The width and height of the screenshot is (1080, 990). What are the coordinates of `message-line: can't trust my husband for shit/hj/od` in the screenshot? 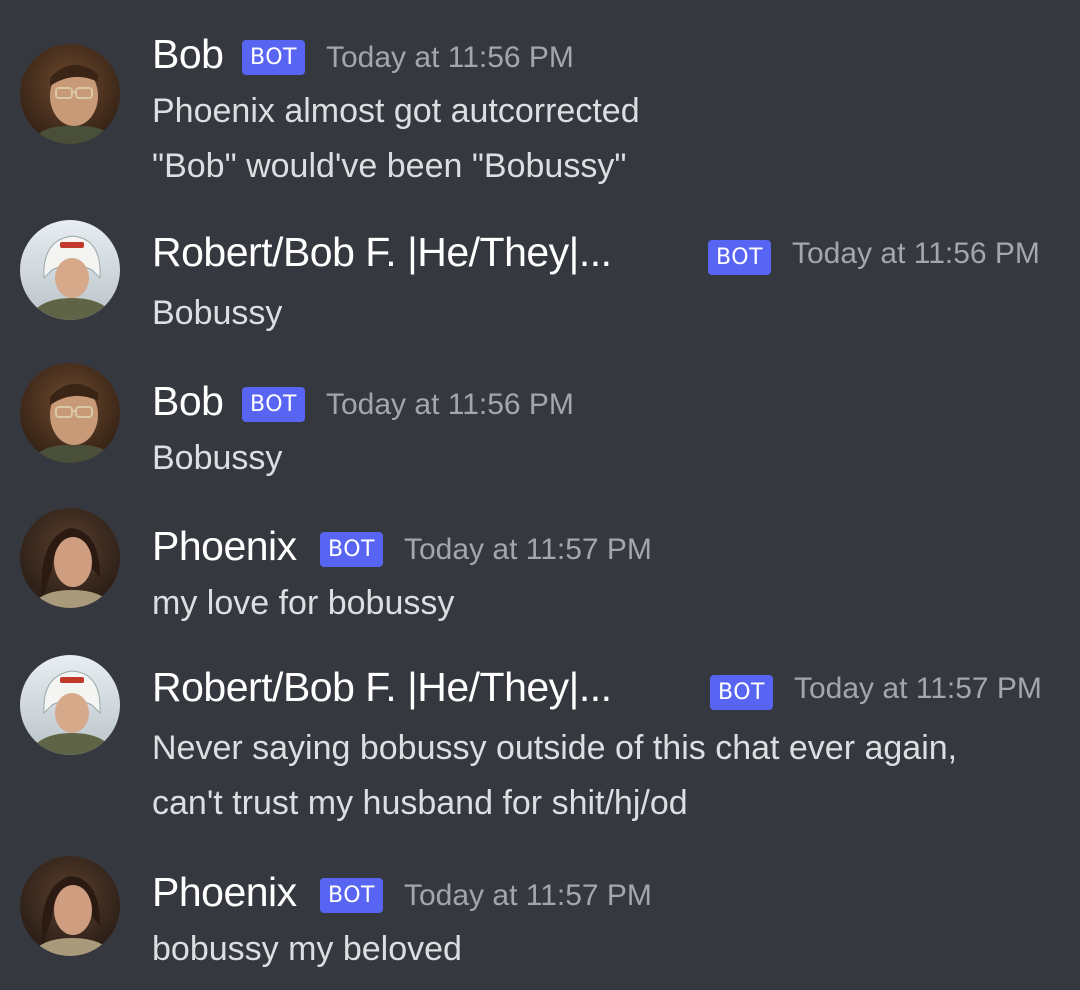 It's located at (420, 803).